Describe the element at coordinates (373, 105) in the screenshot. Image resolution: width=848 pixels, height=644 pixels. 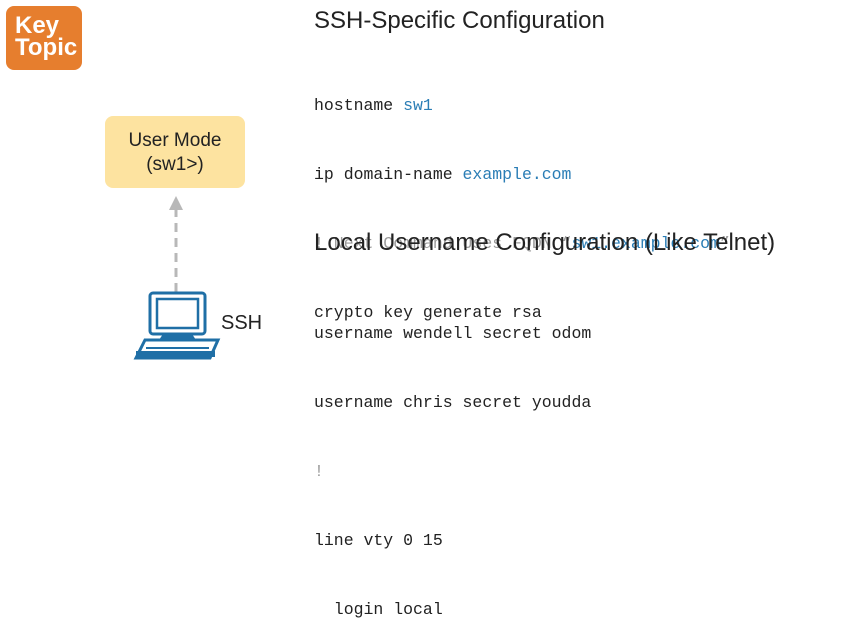
I see `code-line-hostname: hostname sw1` at that location.